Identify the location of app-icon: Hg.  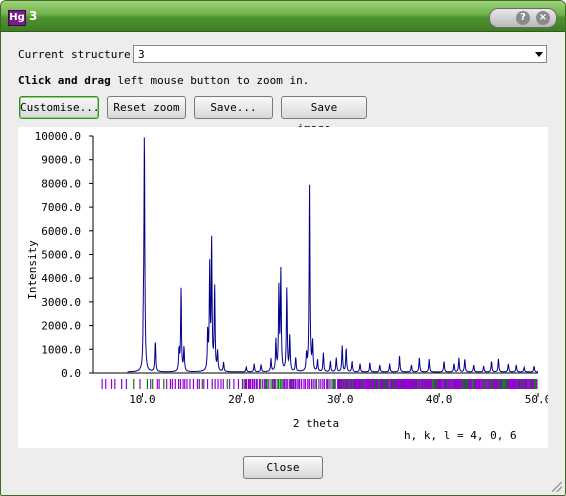
(17, 18).